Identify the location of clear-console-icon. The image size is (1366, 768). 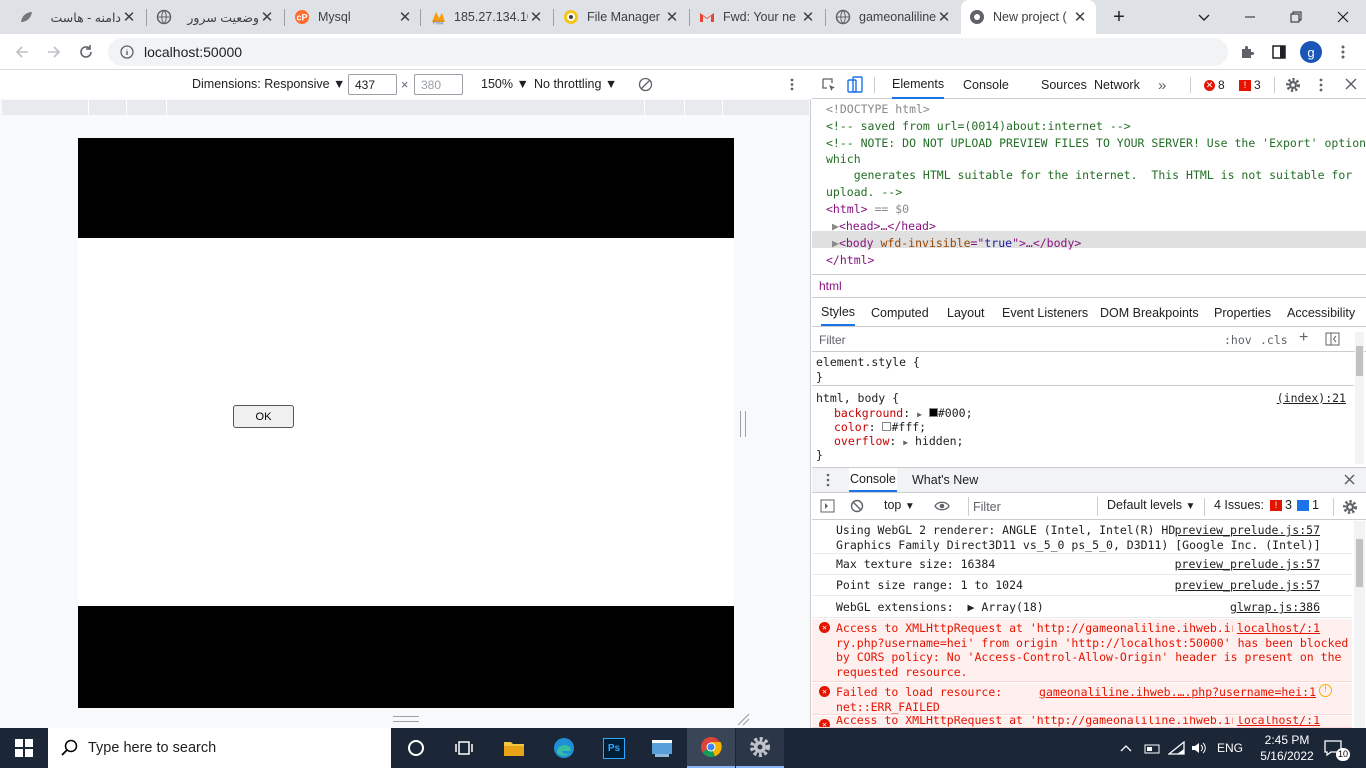
(857, 506).